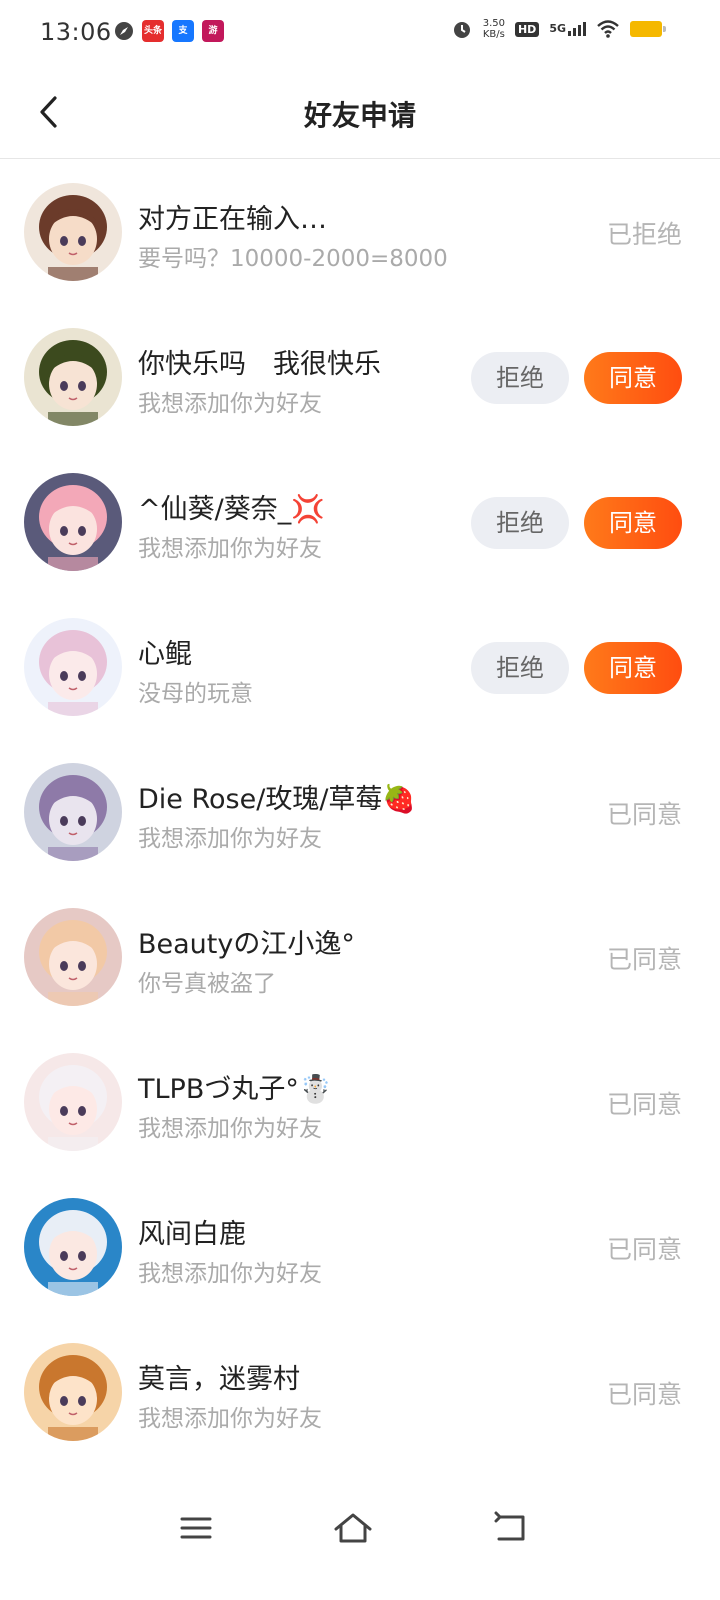 Image resolution: width=720 pixels, height=1600 pixels. What do you see at coordinates (192, 1234) in the screenshot?
I see `request-name: 风间白鹿` at bounding box center [192, 1234].